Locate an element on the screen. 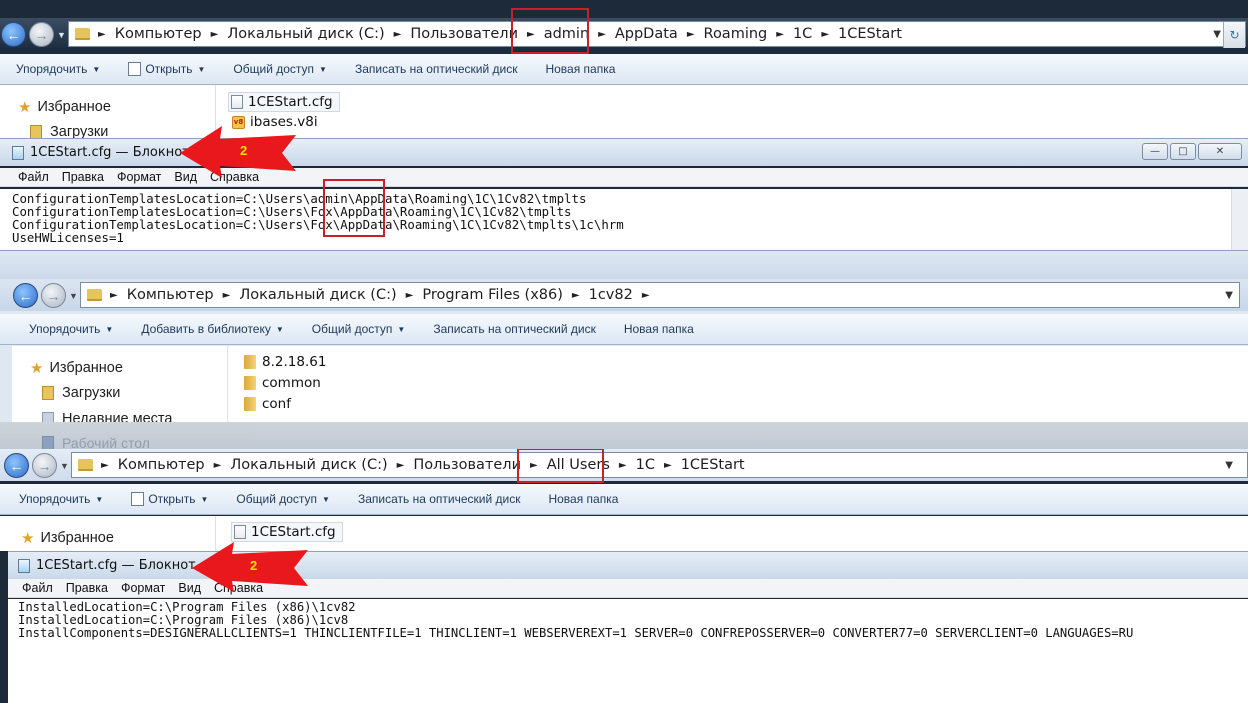 This screenshot has height=703, width=1248. folder-item: common is located at coordinates (282, 383).